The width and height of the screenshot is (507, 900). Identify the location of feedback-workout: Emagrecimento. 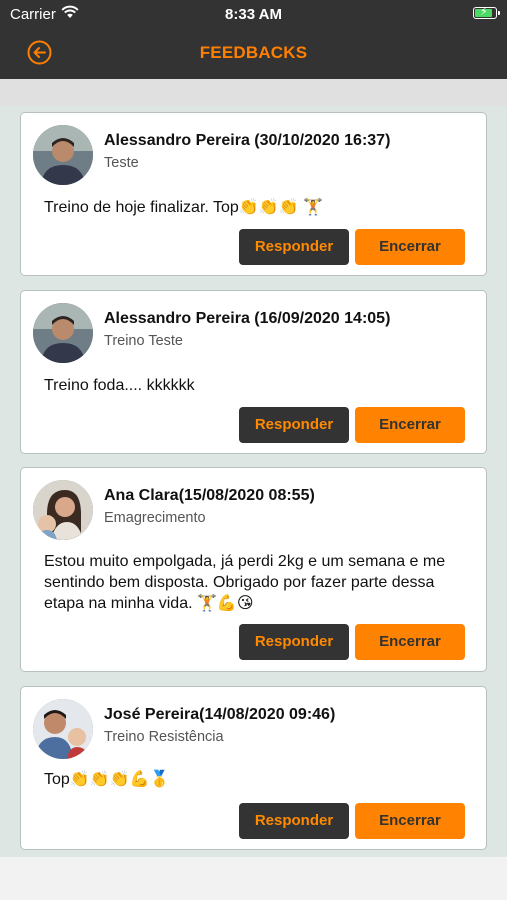
(155, 518).